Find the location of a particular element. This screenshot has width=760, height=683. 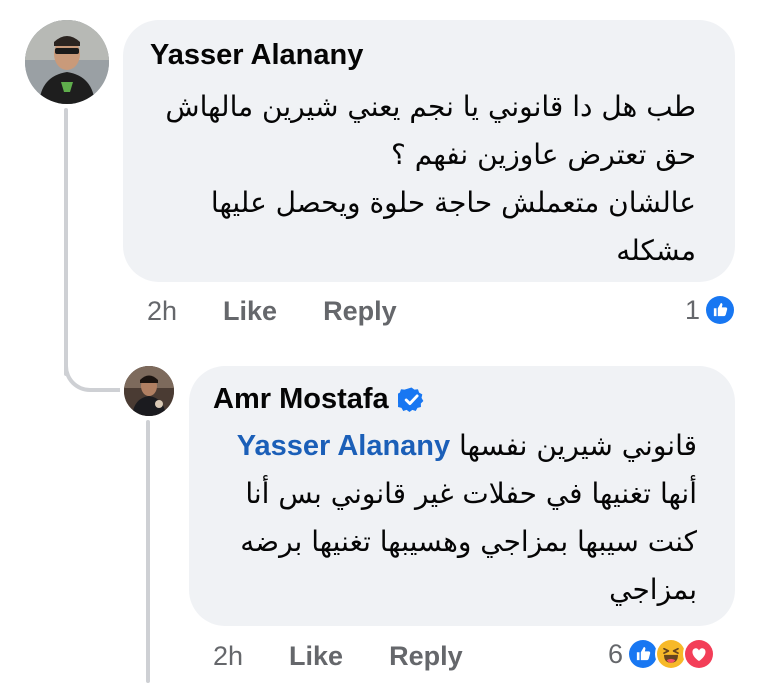

reaction-count: 6 is located at coordinates (616, 653).